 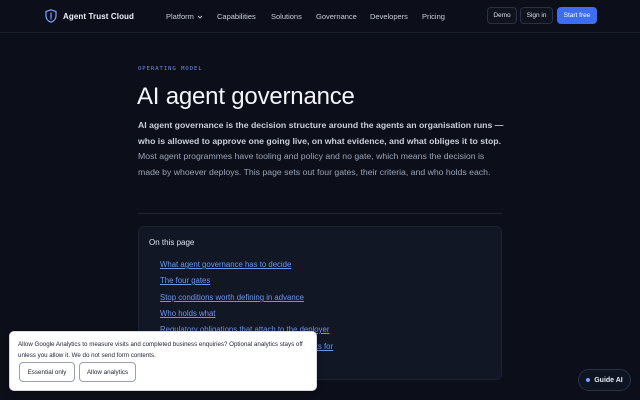 What do you see at coordinates (320, 213) in the screenshot?
I see `section-divider` at bounding box center [320, 213].